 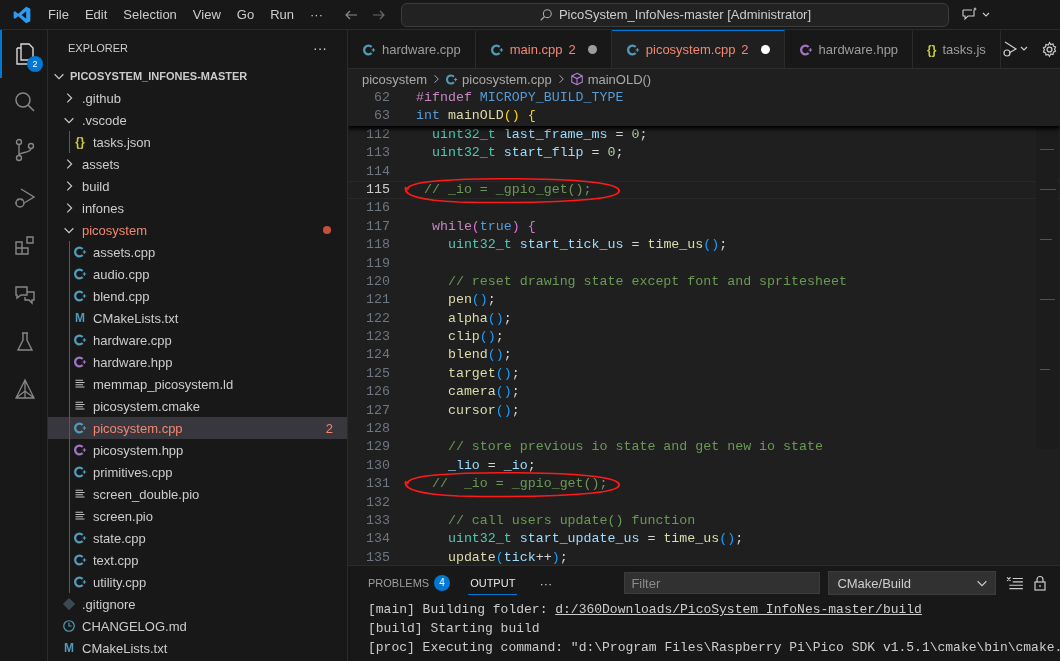 I want to click on line-number: 121, so click(x=377, y=300).